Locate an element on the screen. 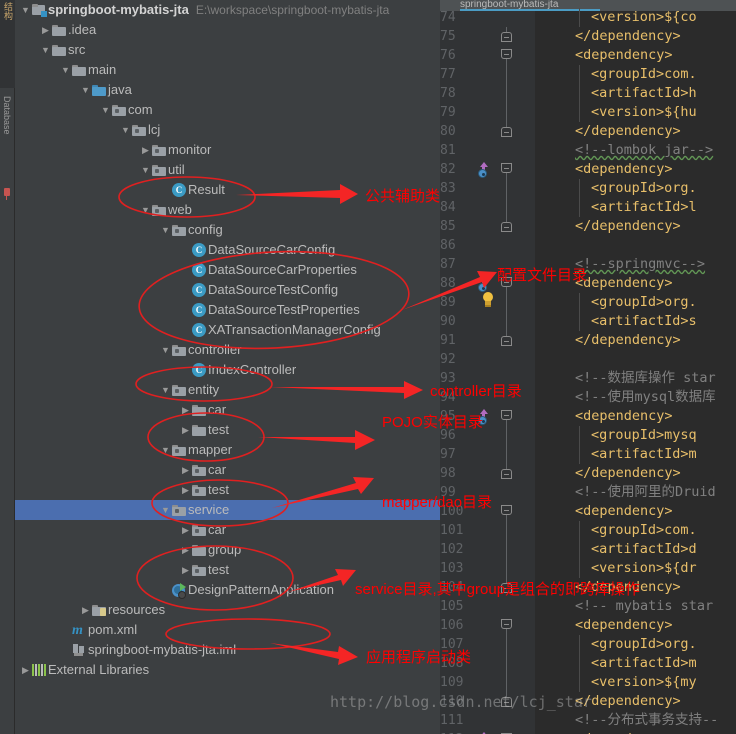 This screenshot has height=734, width=736. tree-item-pom: m pom.xml is located at coordinates (227, 630).